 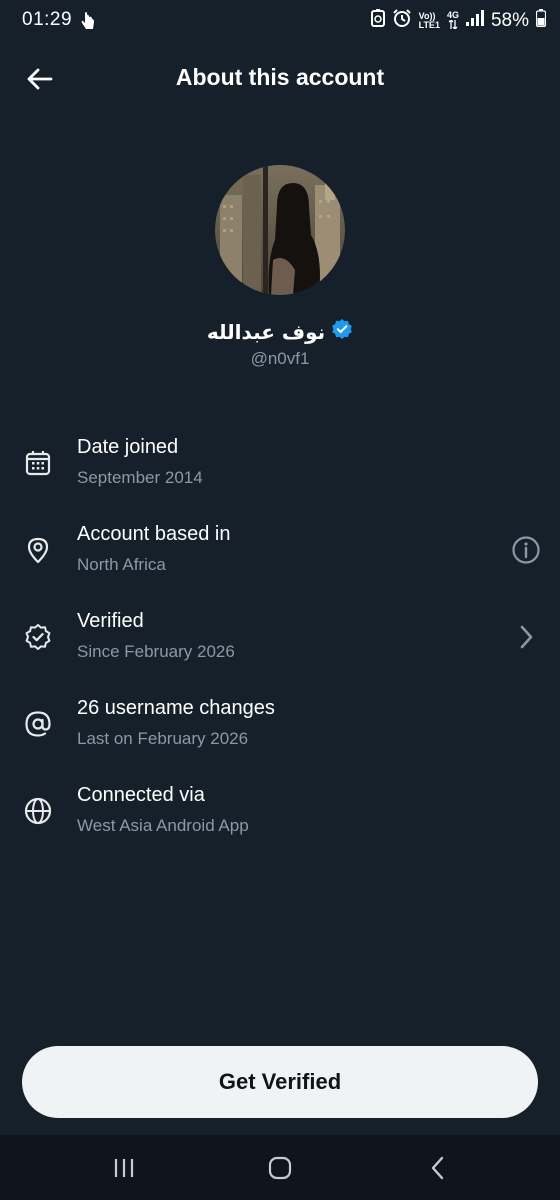 I want to click on status-icons: Vo)) LTE1 4G 58%, so click(x=458, y=20).